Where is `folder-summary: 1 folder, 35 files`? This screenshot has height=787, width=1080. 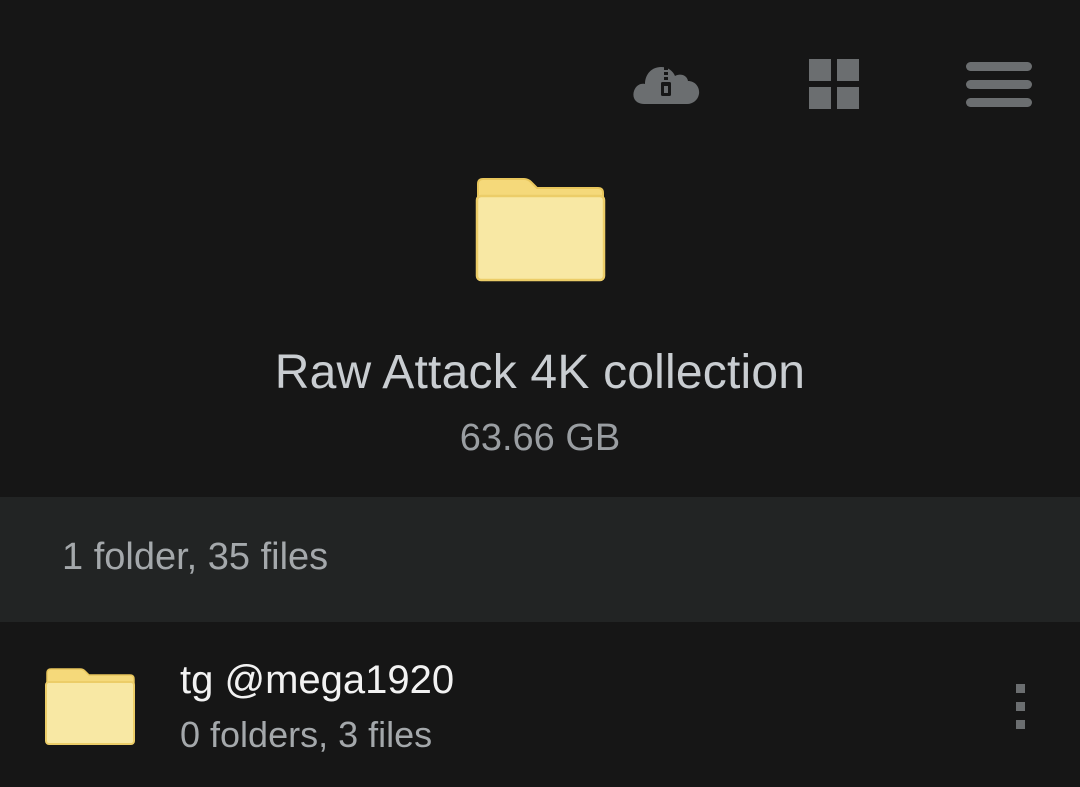 folder-summary: 1 folder, 35 files is located at coordinates (195, 557).